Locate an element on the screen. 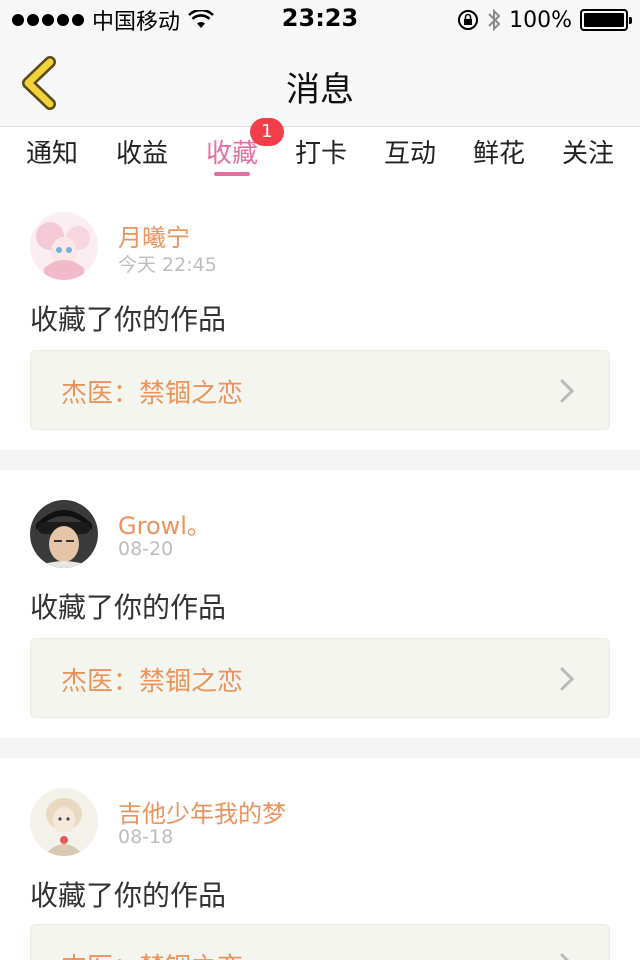 The width and height of the screenshot is (640, 960). username: 月曦宁 is located at coordinates (154, 235).